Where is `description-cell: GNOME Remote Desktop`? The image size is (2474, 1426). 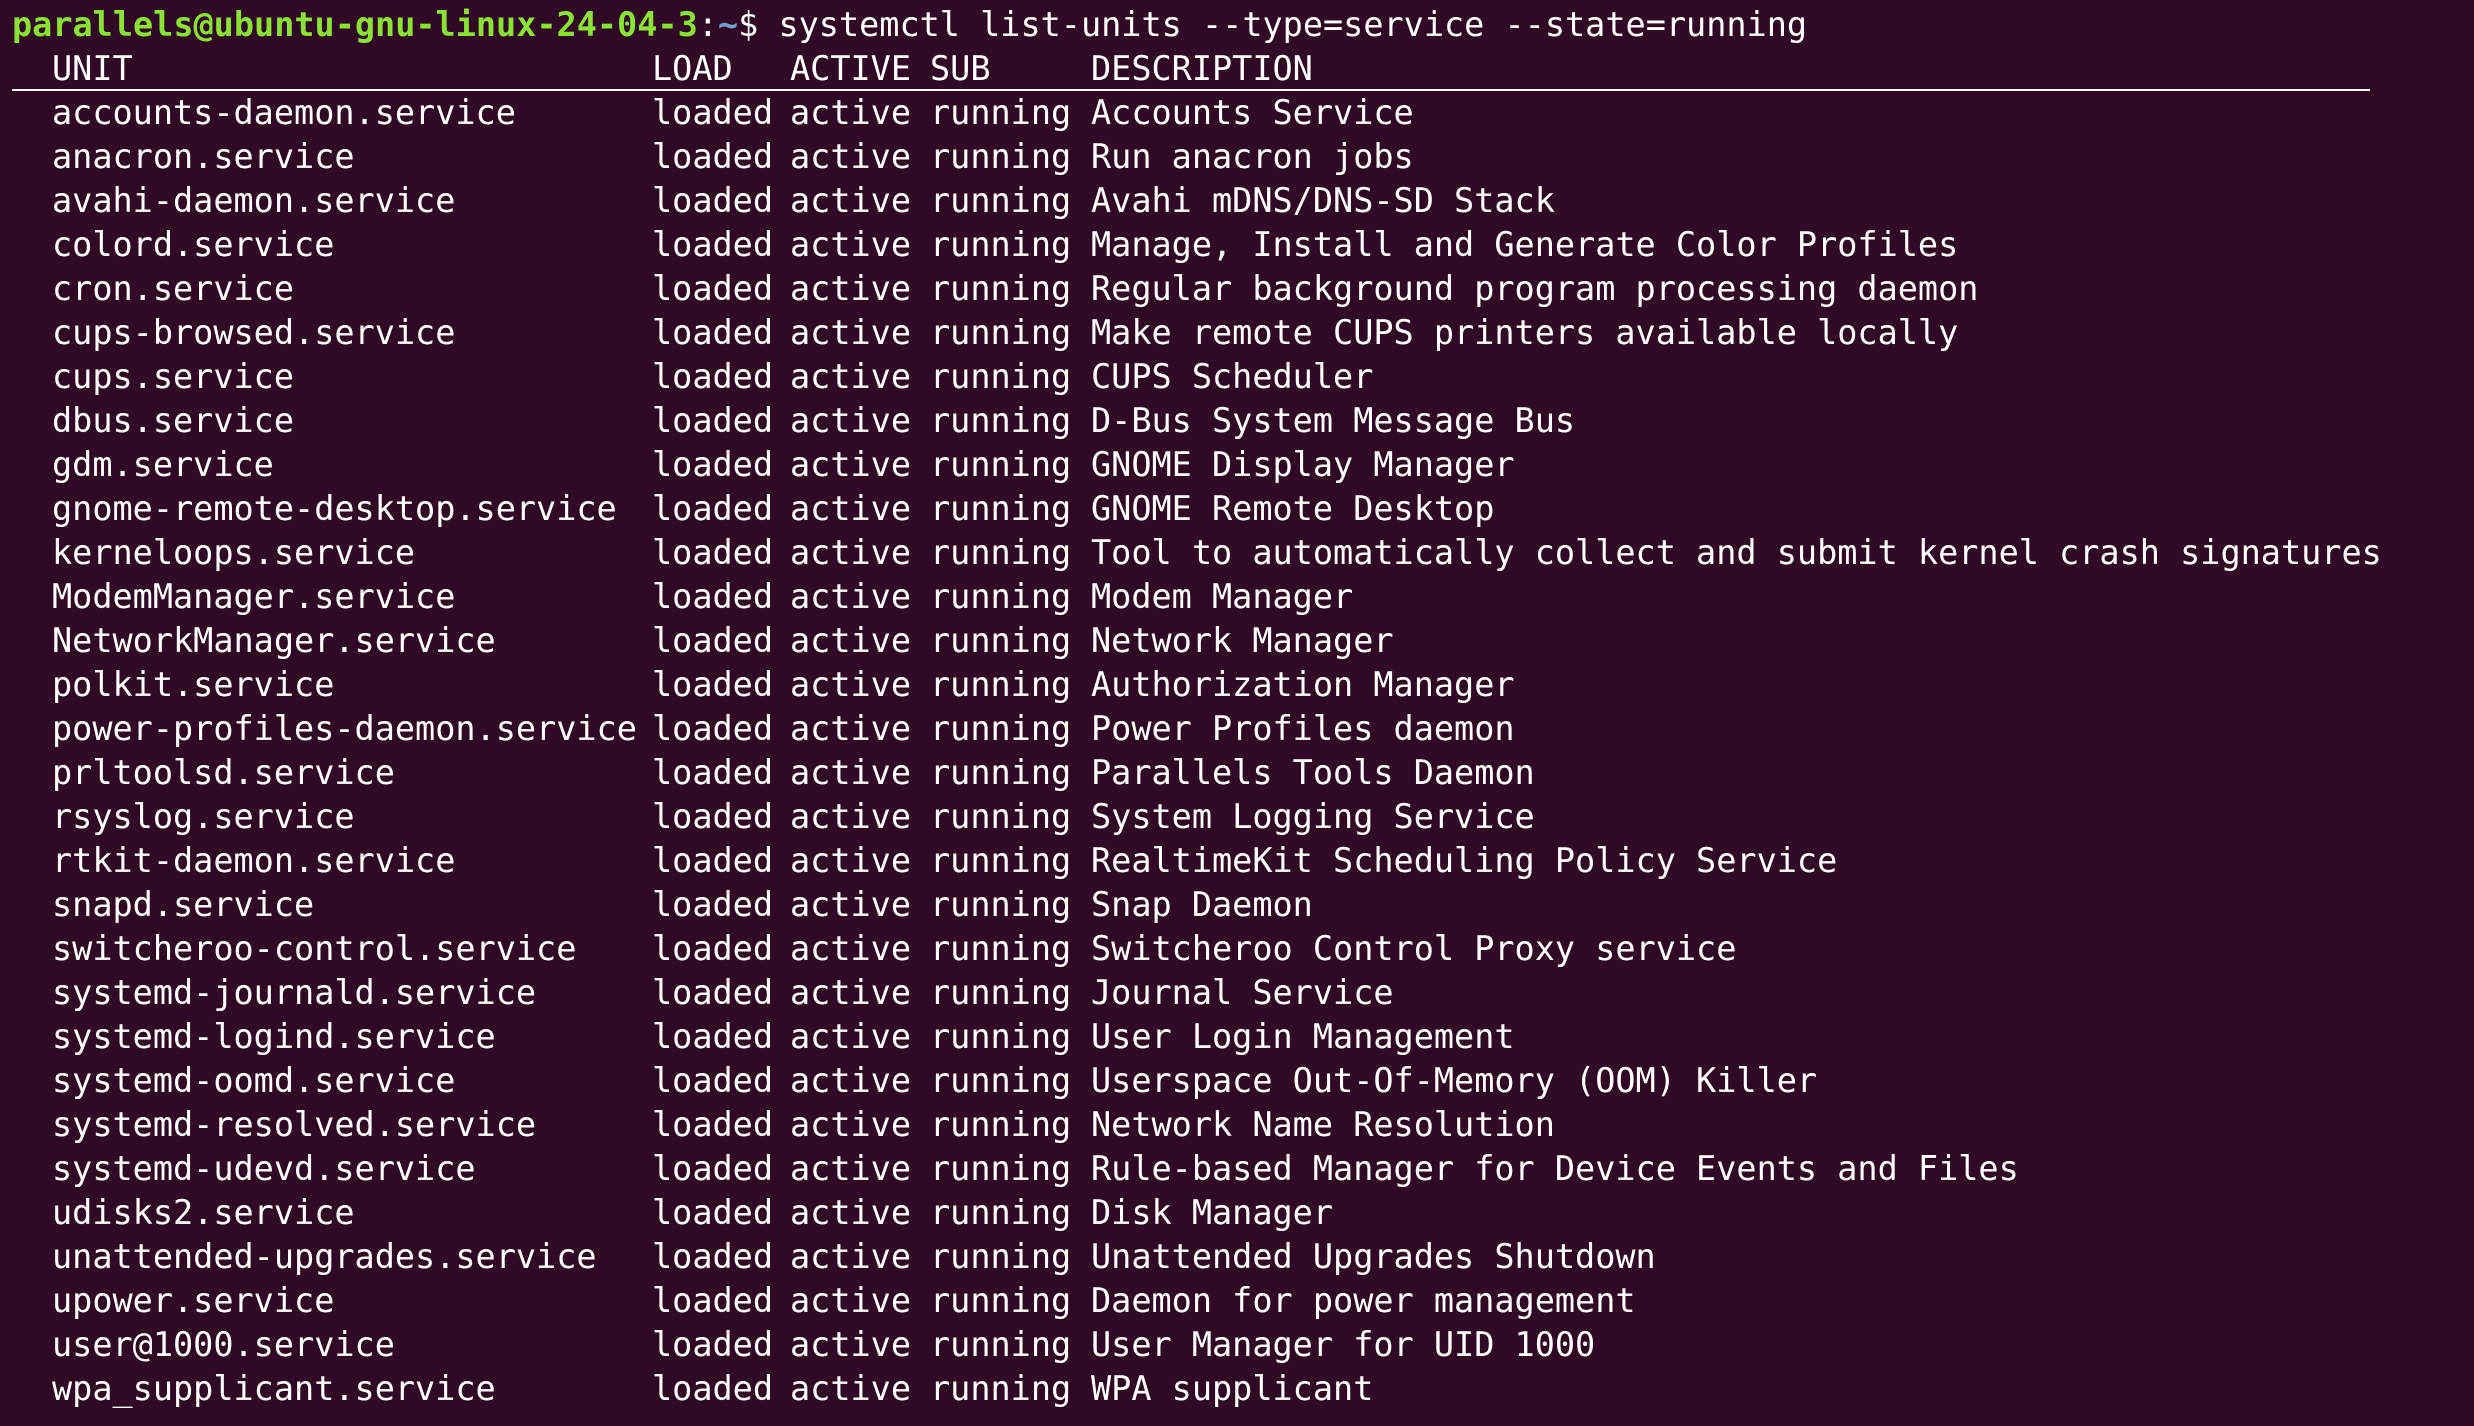
description-cell: GNOME Remote Desktop is located at coordinates (1293, 508).